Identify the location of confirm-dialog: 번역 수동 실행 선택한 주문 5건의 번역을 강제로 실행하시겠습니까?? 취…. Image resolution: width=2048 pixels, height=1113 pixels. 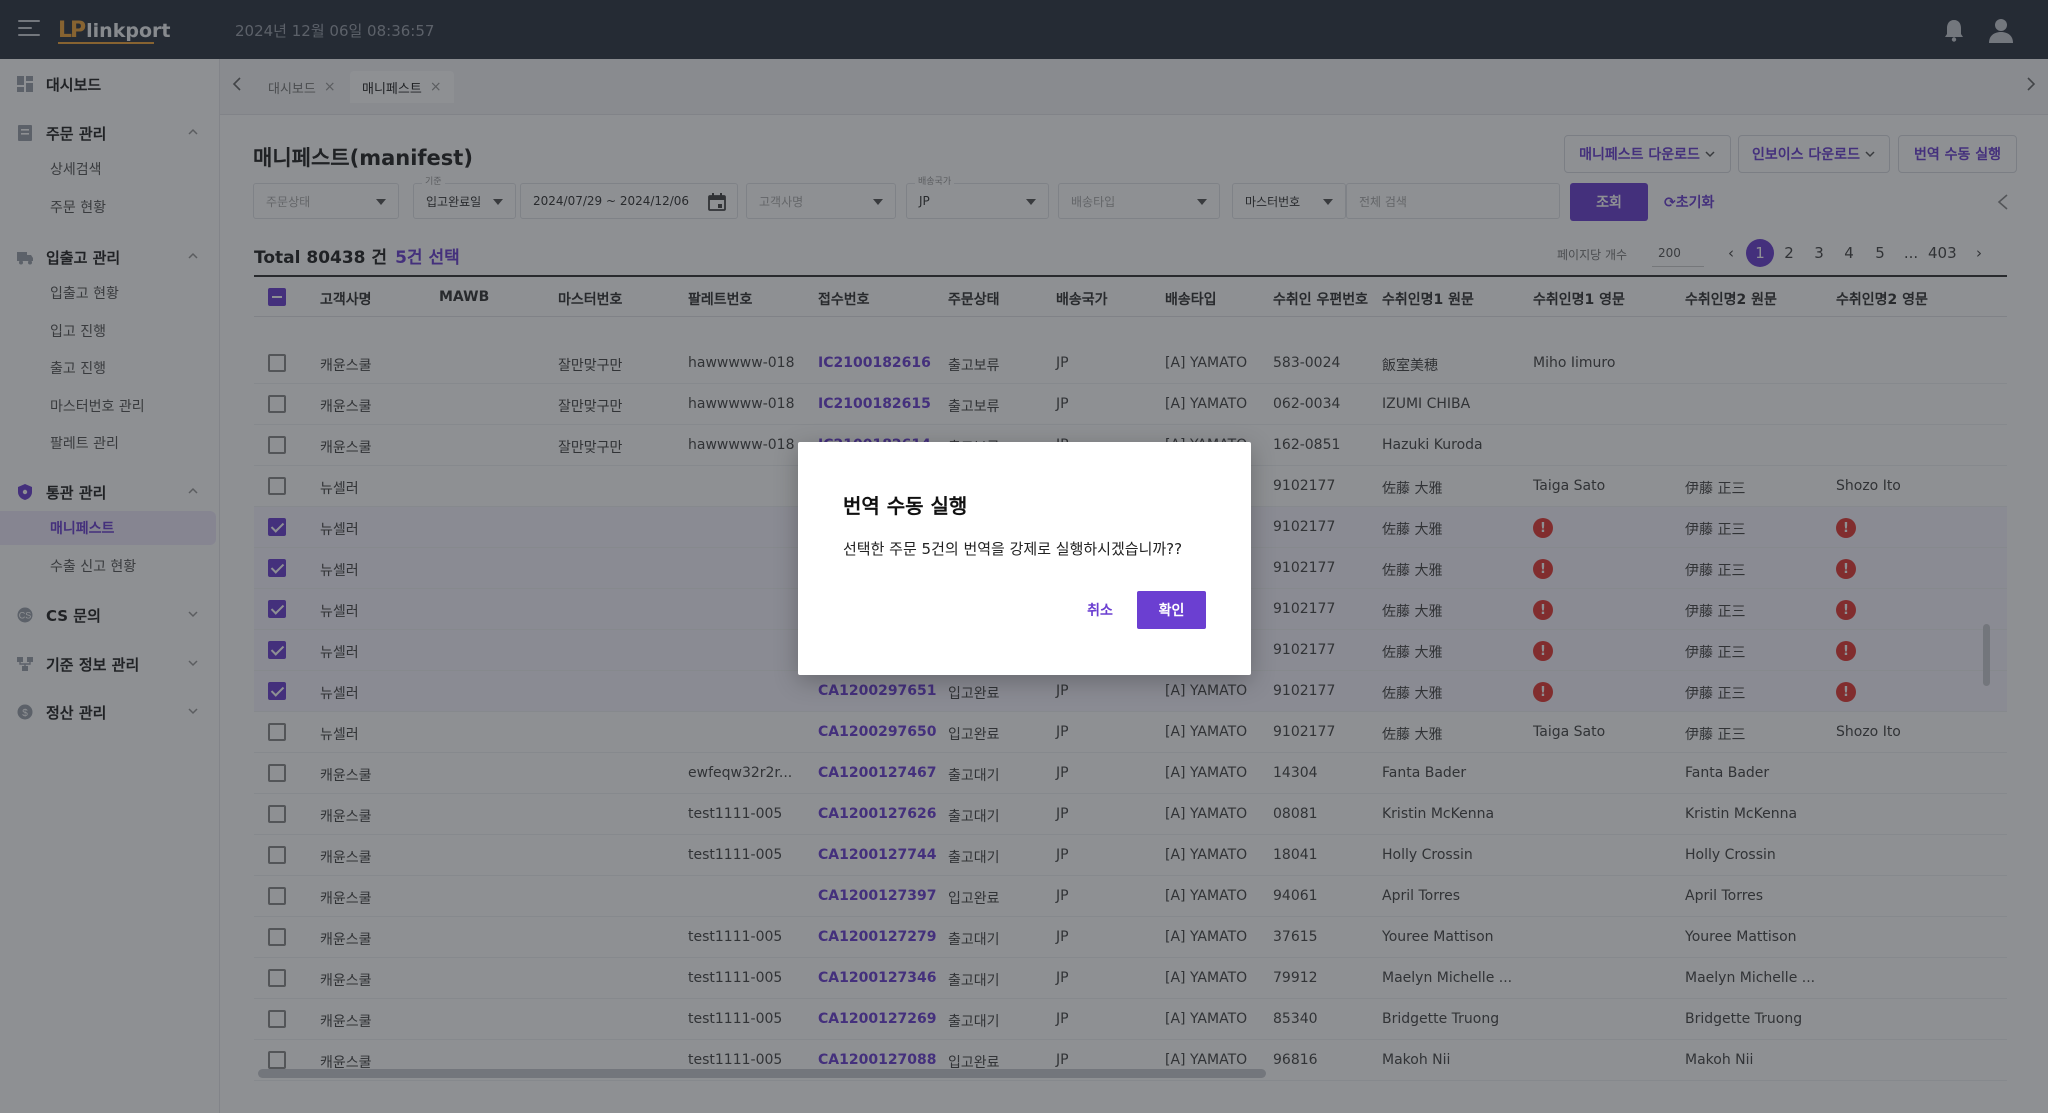
(1024, 558).